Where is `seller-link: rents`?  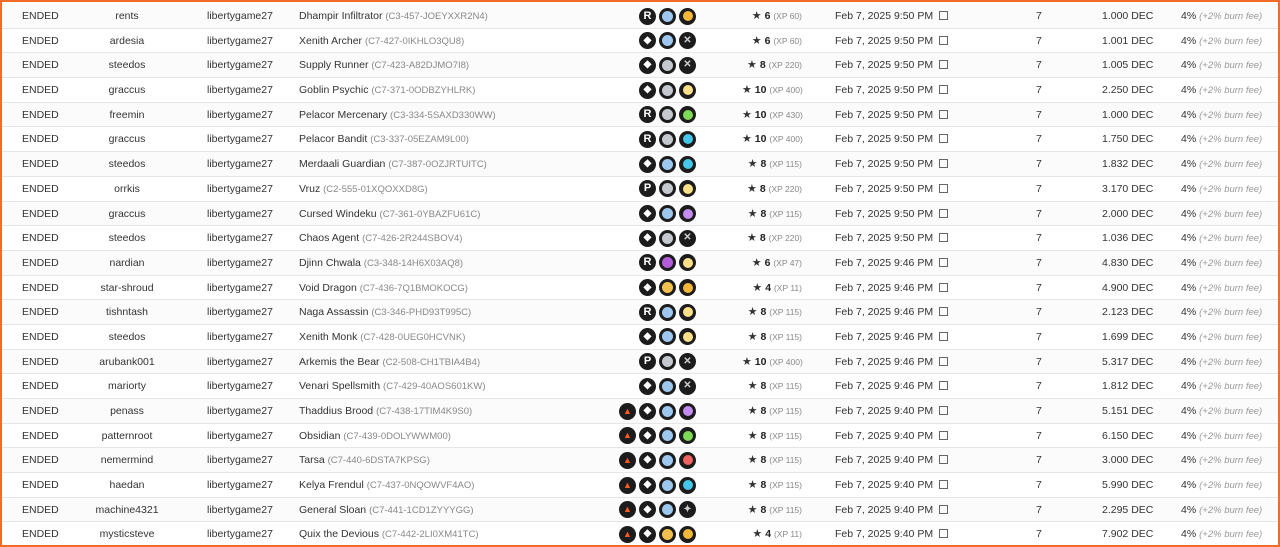
seller-link: rents is located at coordinates (127, 16).